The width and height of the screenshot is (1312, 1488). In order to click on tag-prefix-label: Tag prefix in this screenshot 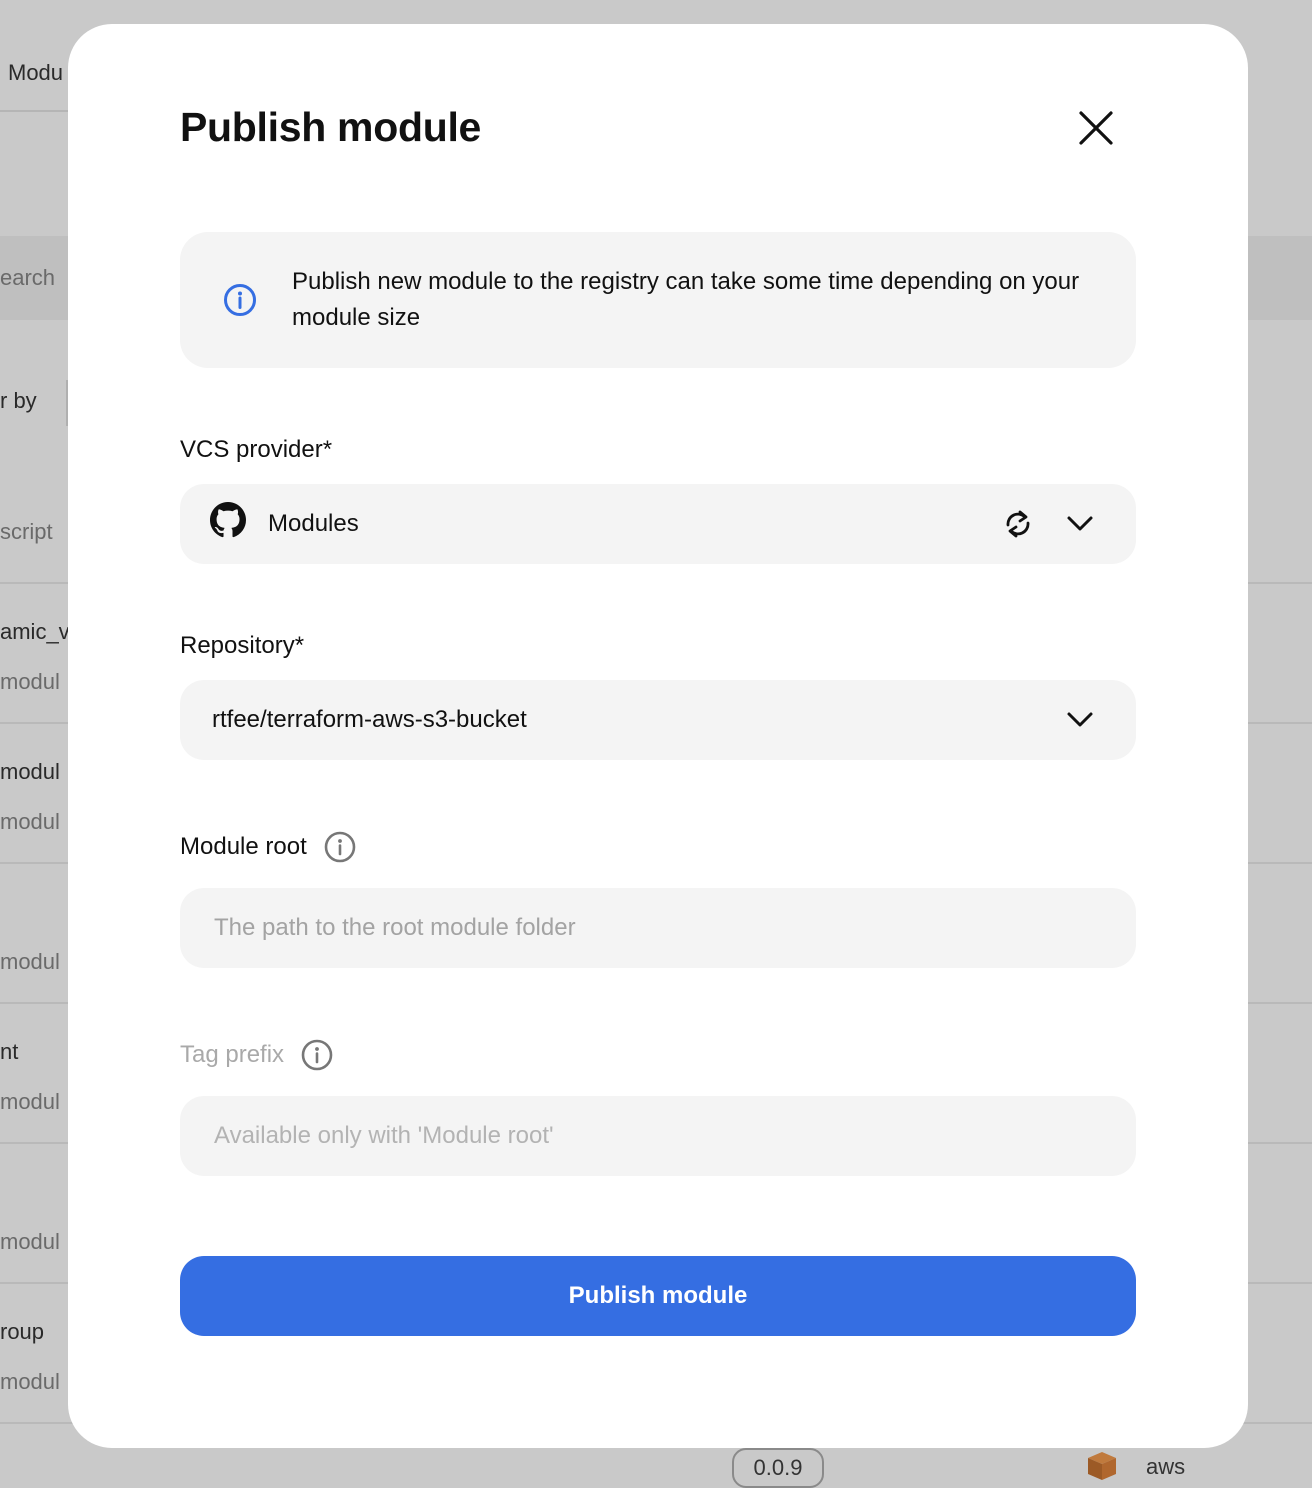, I will do `click(257, 1055)`.